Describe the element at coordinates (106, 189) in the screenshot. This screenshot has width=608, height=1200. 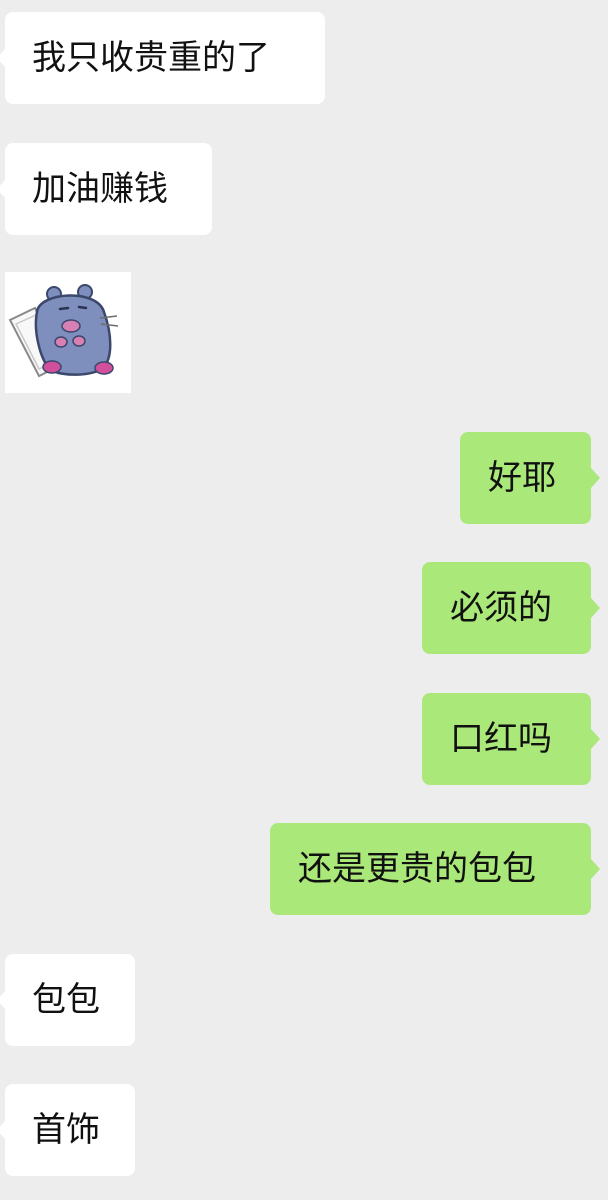
I see `incoming-message-bubble: 加油赚钱` at that location.